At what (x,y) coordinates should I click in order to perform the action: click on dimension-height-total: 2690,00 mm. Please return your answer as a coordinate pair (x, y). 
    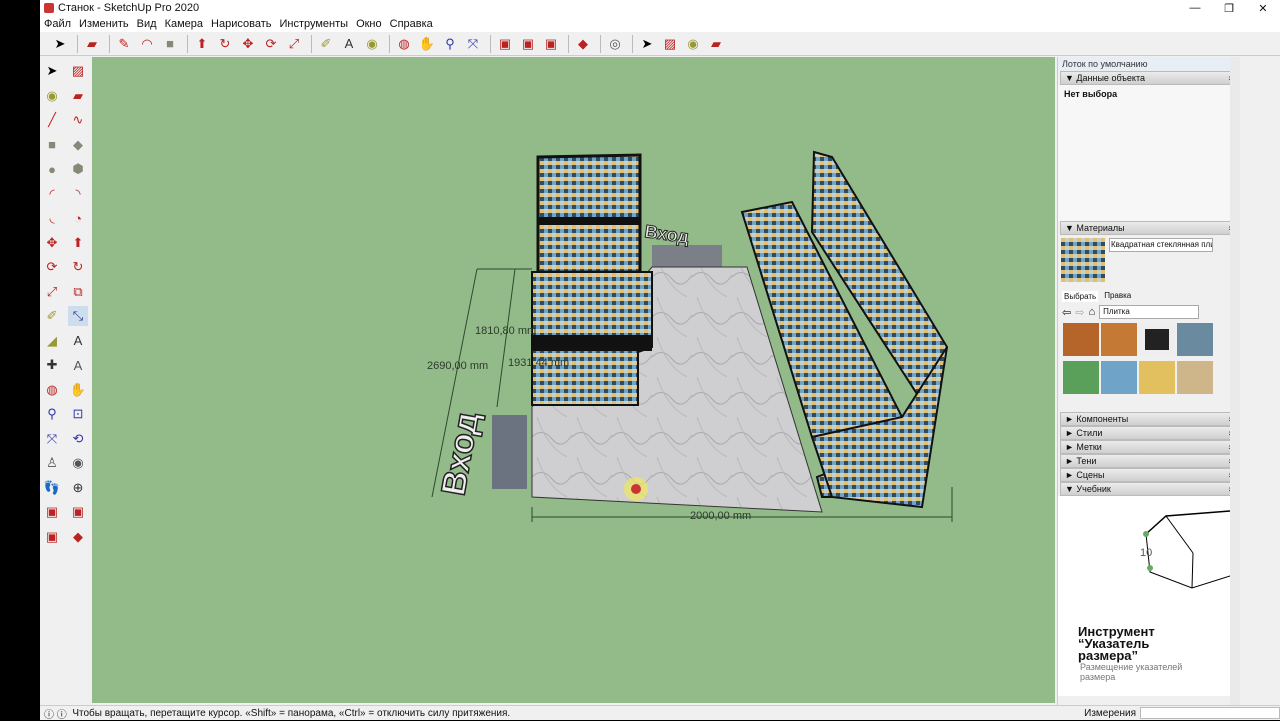
    Looking at the image, I should click on (457, 366).